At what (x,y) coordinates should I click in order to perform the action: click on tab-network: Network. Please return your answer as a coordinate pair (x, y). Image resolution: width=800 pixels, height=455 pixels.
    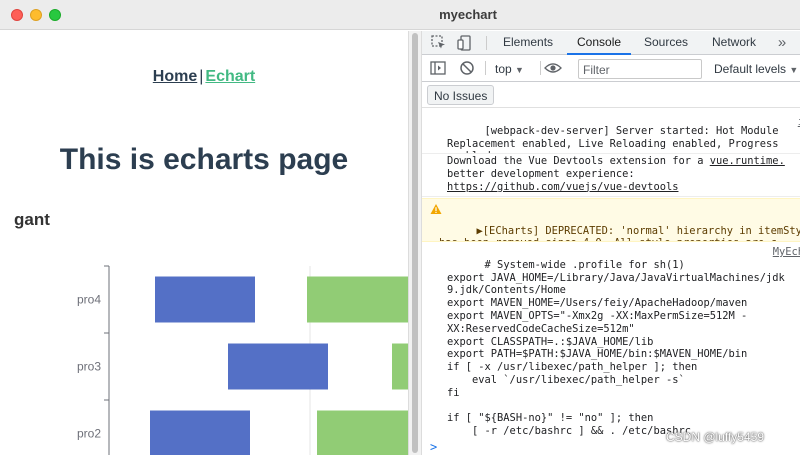
    Looking at the image, I should click on (734, 42).